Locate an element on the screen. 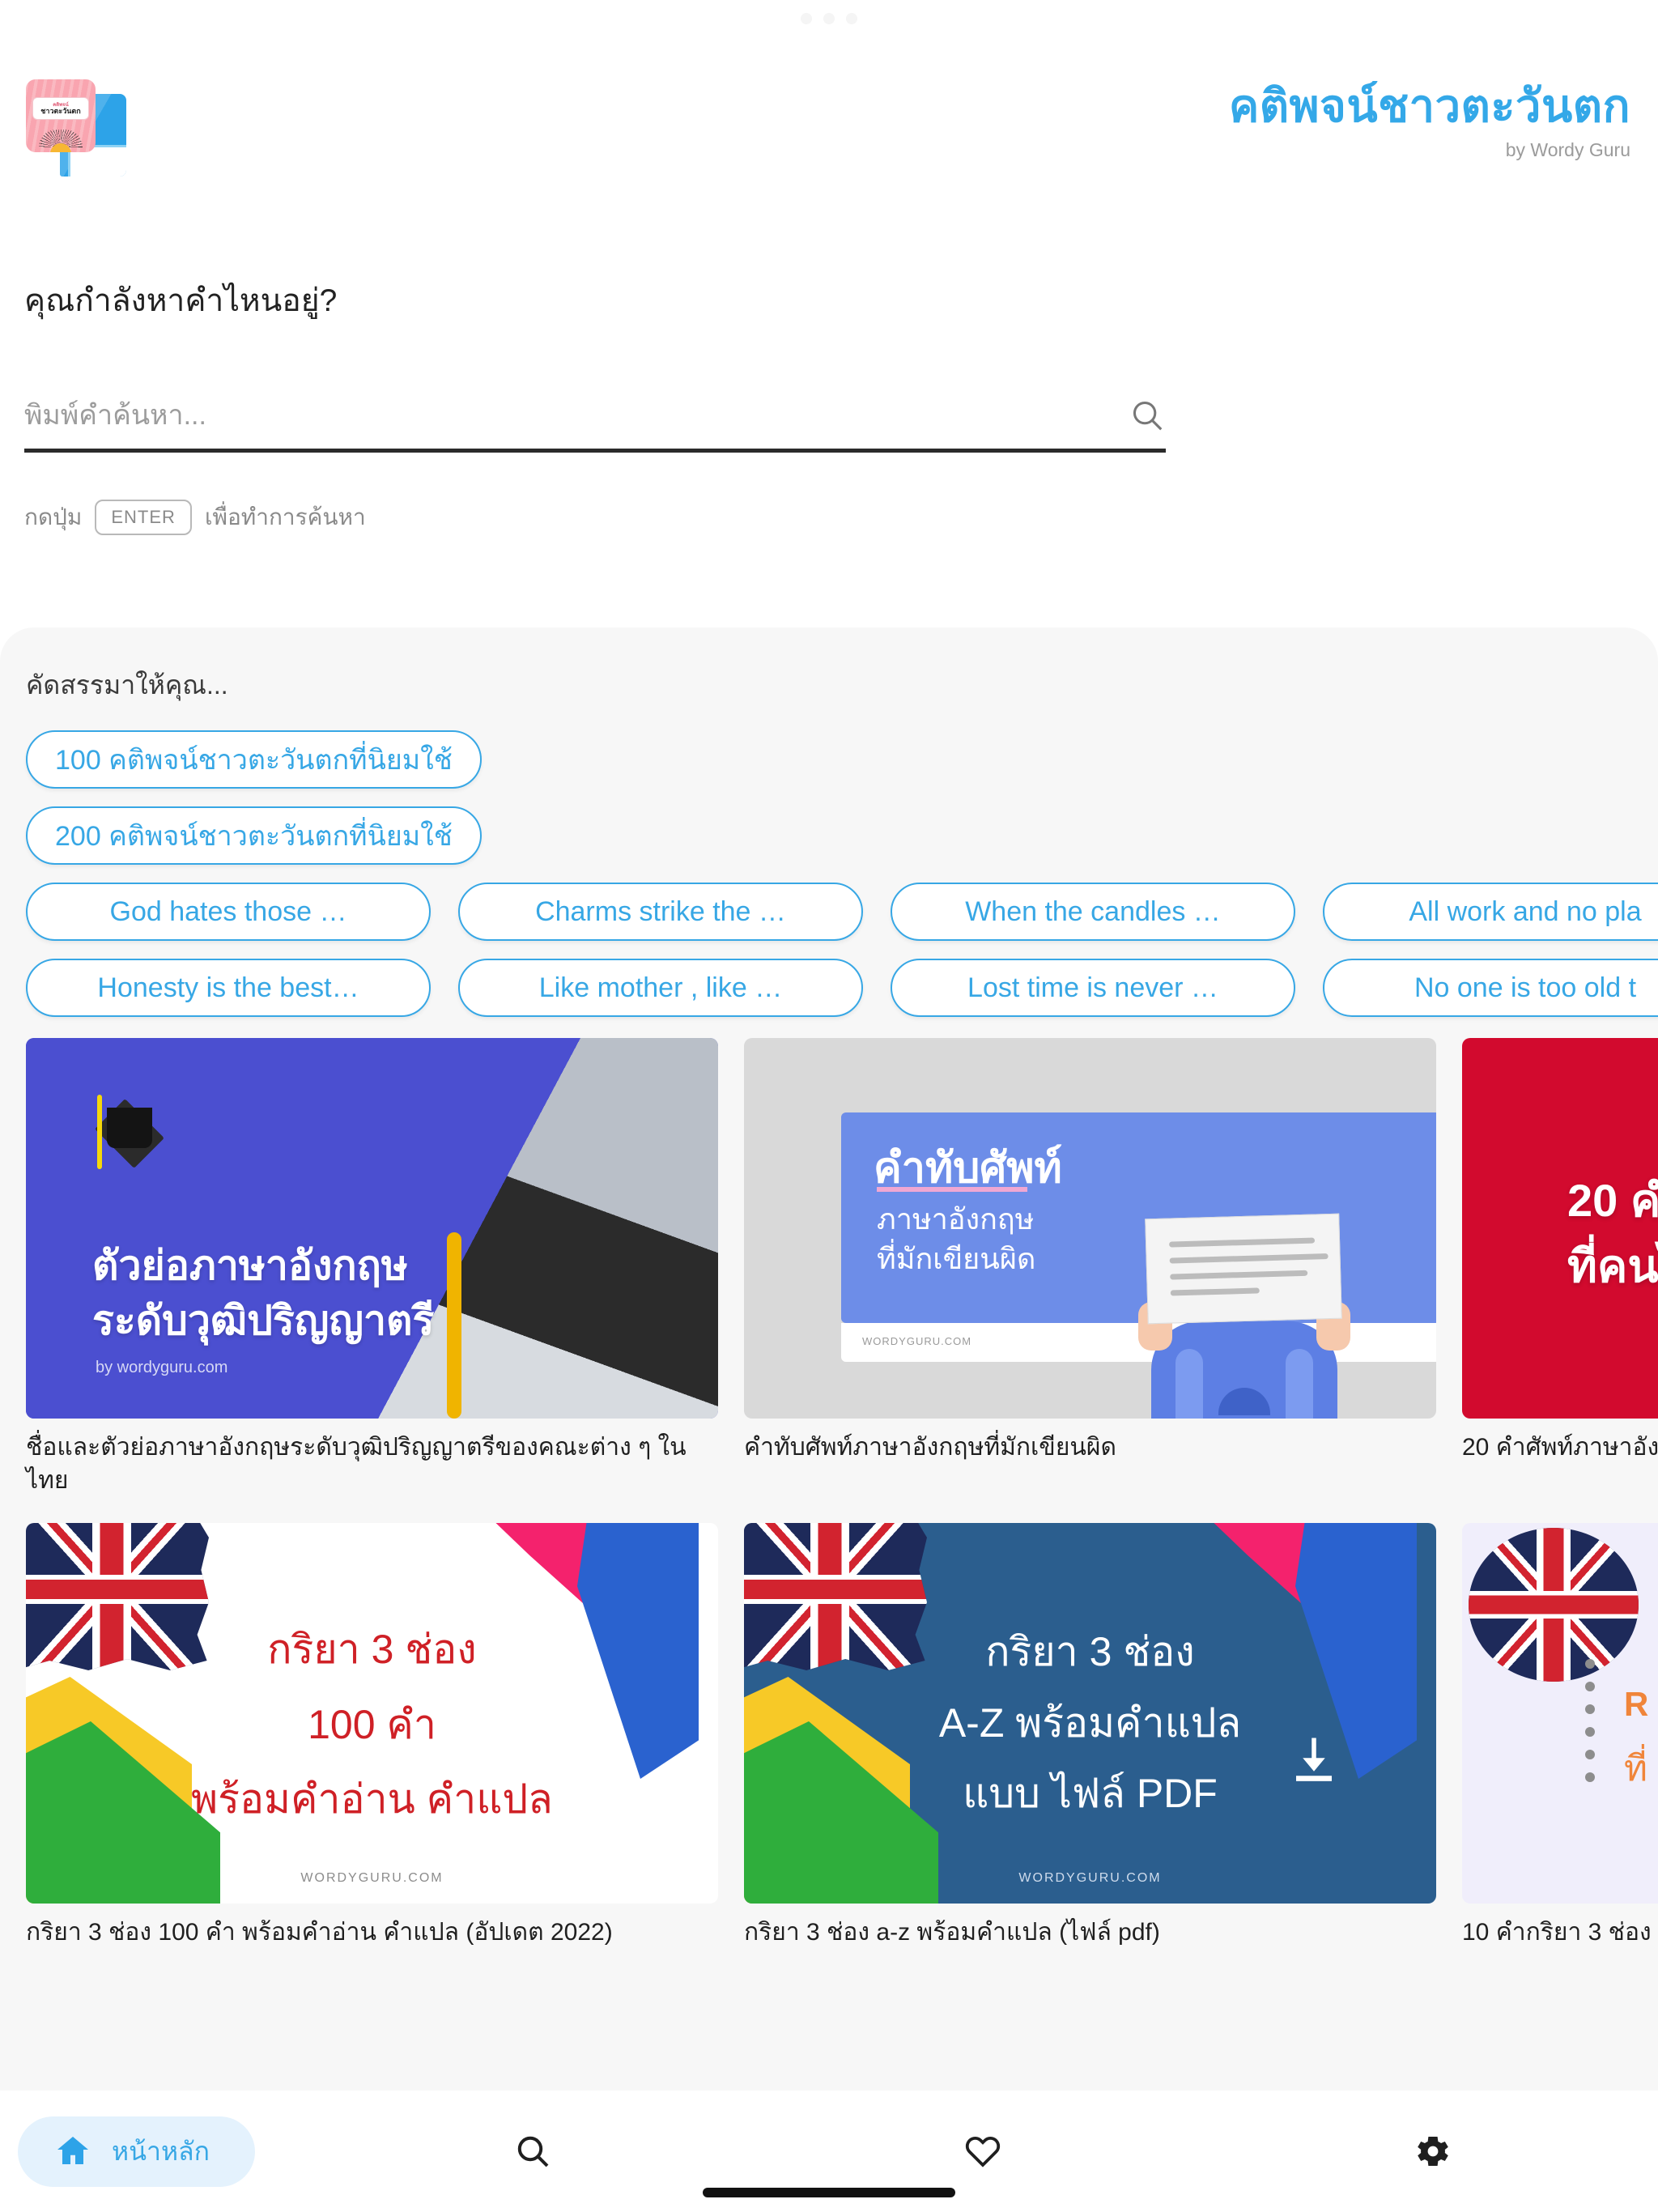  article-caption: คำทับศัพท์ภาษาอังกฤษที่มักเขียนผิด is located at coordinates (930, 1448).